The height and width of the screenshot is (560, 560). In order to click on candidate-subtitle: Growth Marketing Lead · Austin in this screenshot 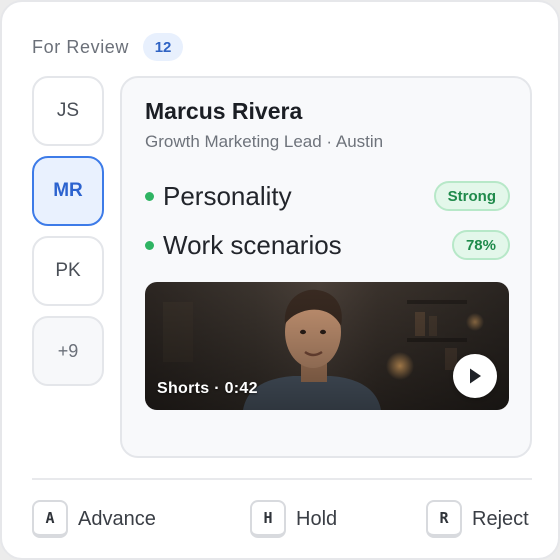, I will do `click(264, 141)`.